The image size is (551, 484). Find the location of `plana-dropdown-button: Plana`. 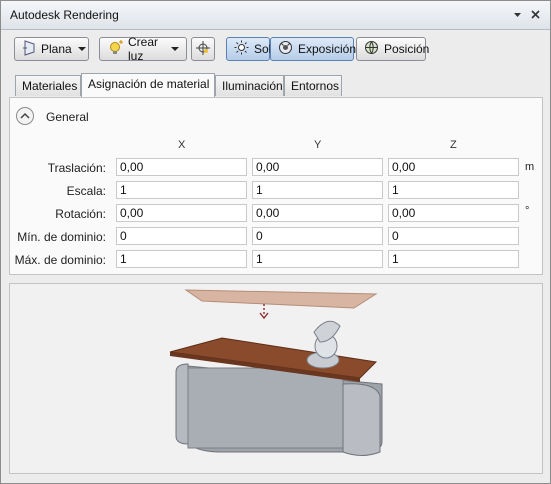

plana-dropdown-button: Plana is located at coordinates (51, 49).